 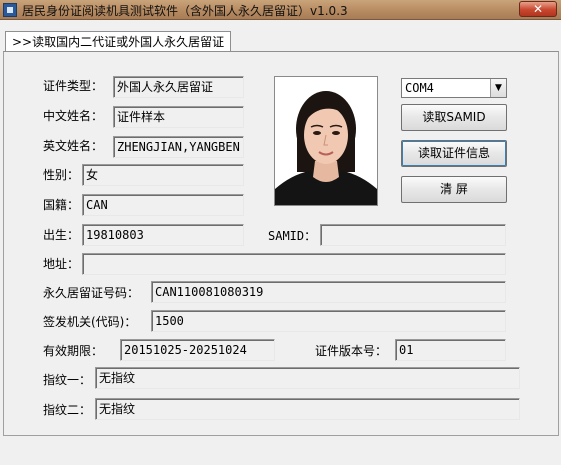 What do you see at coordinates (73, 351) in the screenshot?
I see `validity-label: 有效期限：` at bounding box center [73, 351].